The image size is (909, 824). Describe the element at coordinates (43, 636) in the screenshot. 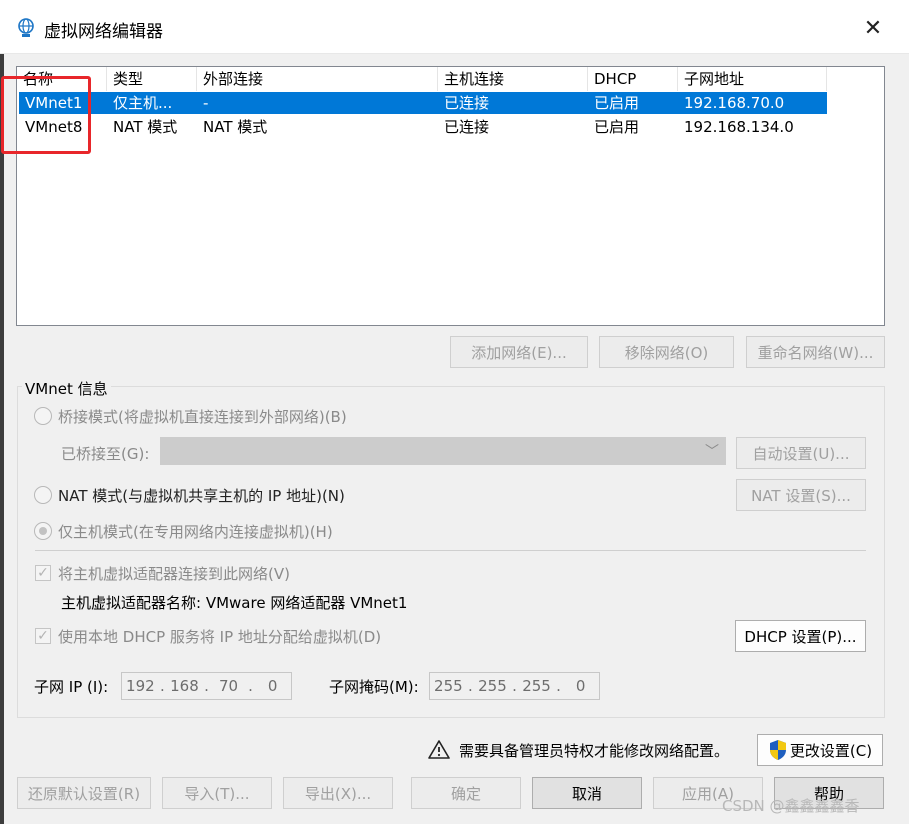

I see `dhcp-checkbox: ✓` at that location.